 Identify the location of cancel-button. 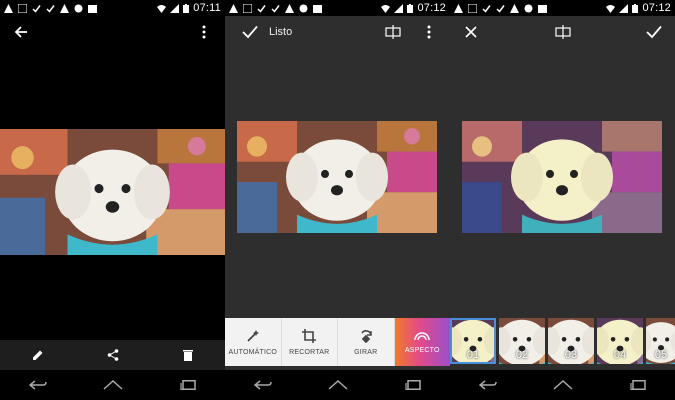
(471, 32).